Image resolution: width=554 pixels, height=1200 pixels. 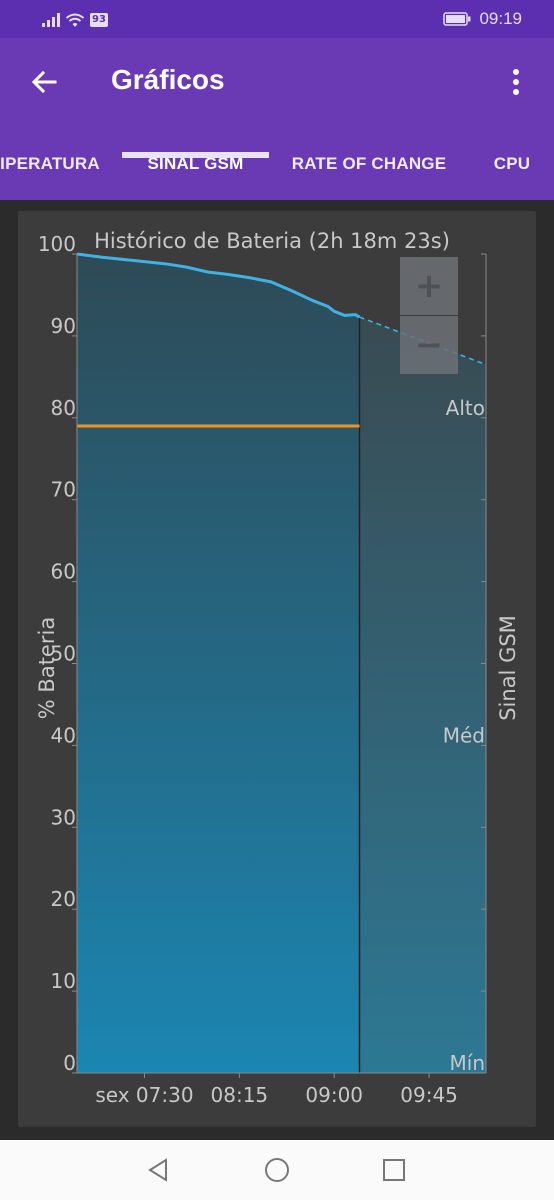 I want to click on y-axis-label: % Bateria, so click(x=47, y=668).